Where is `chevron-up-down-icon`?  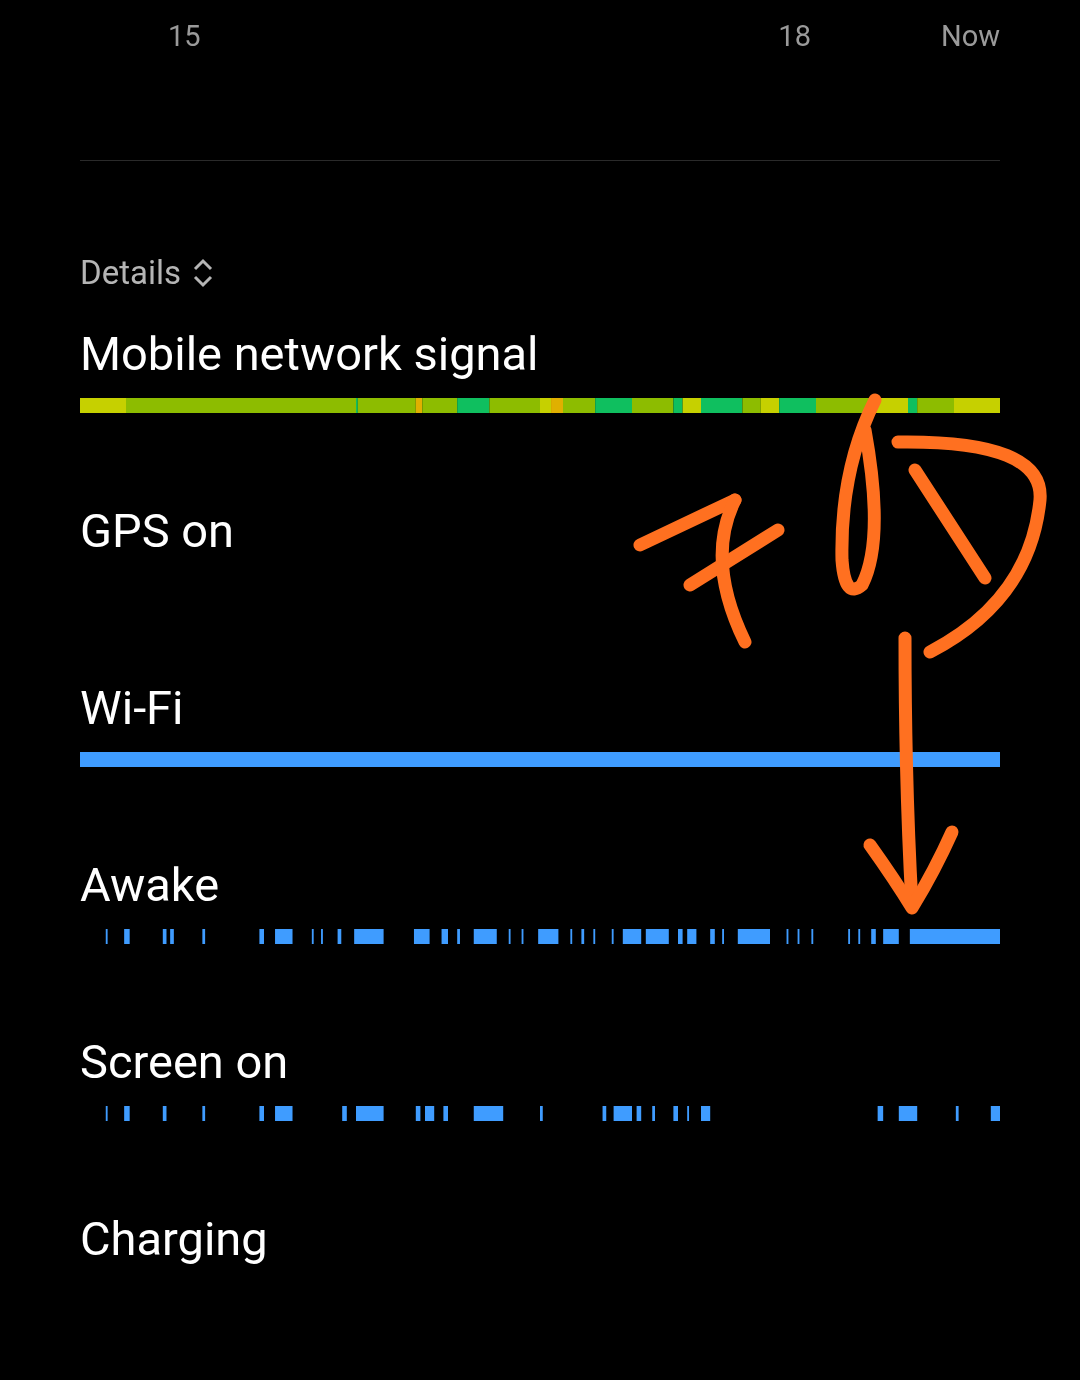
chevron-up-down-icon is located at coordinates (203, 272).